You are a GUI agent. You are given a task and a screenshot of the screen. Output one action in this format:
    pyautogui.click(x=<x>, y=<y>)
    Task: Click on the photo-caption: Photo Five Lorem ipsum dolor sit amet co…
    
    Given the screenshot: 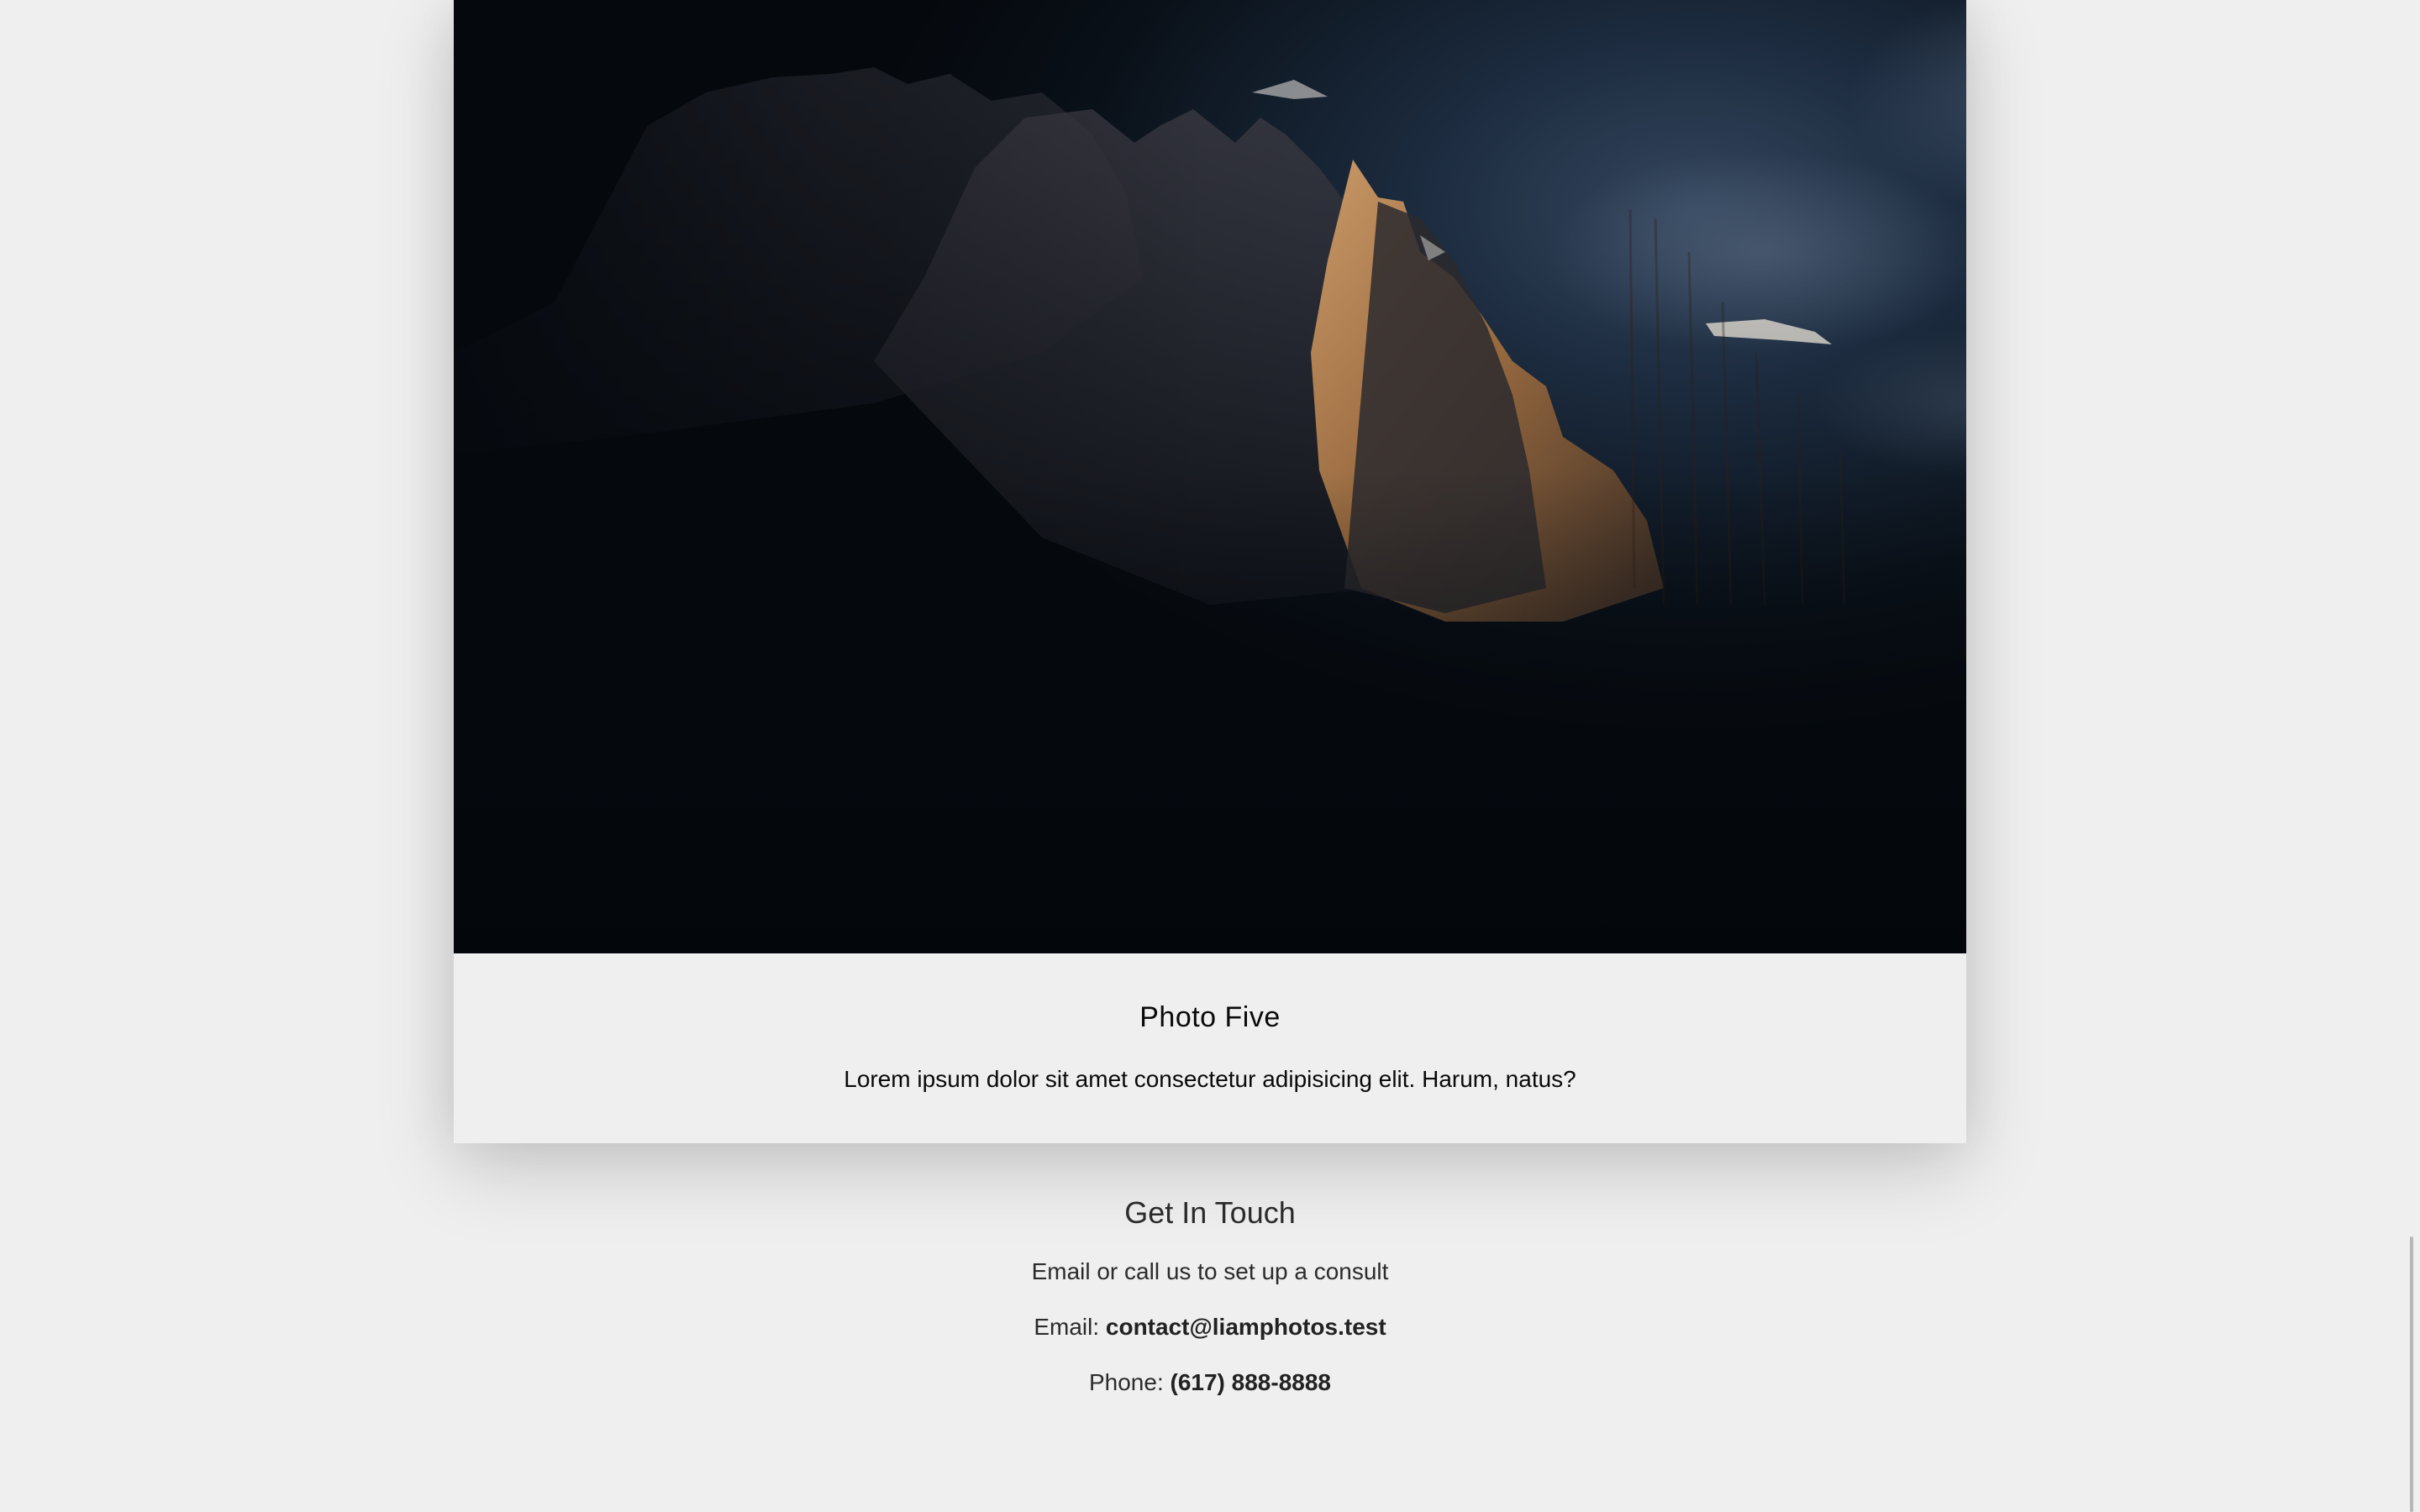 What is the action you would take?
    pyautogui.click(x=1210, y=1048)
    